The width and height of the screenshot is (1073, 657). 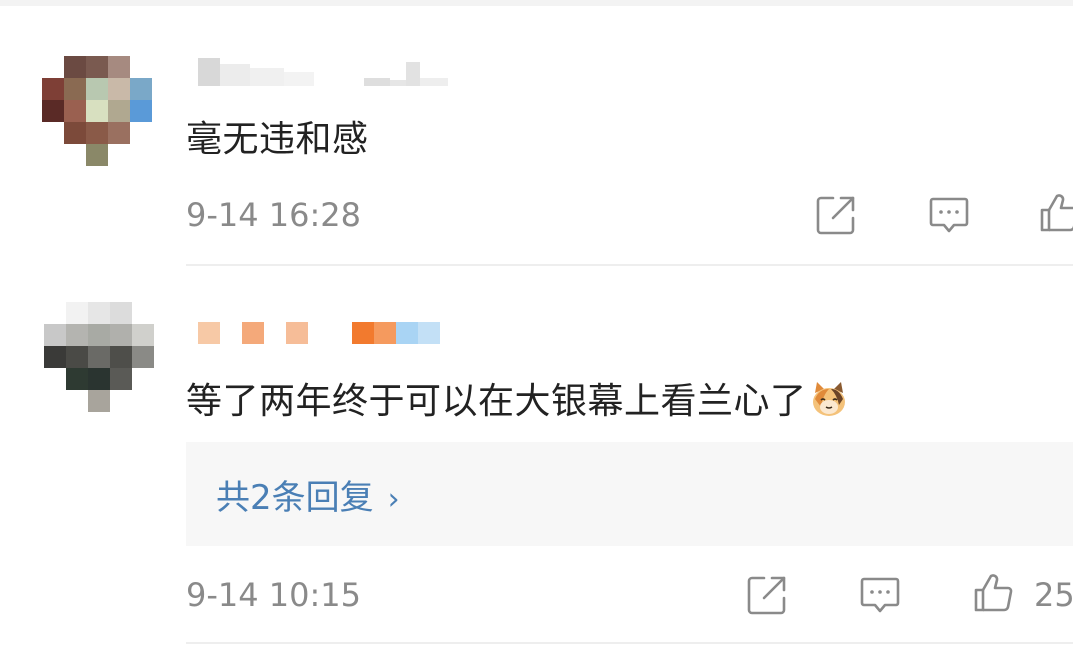 I want to click on comment-divider, so click(x=629, y=643).